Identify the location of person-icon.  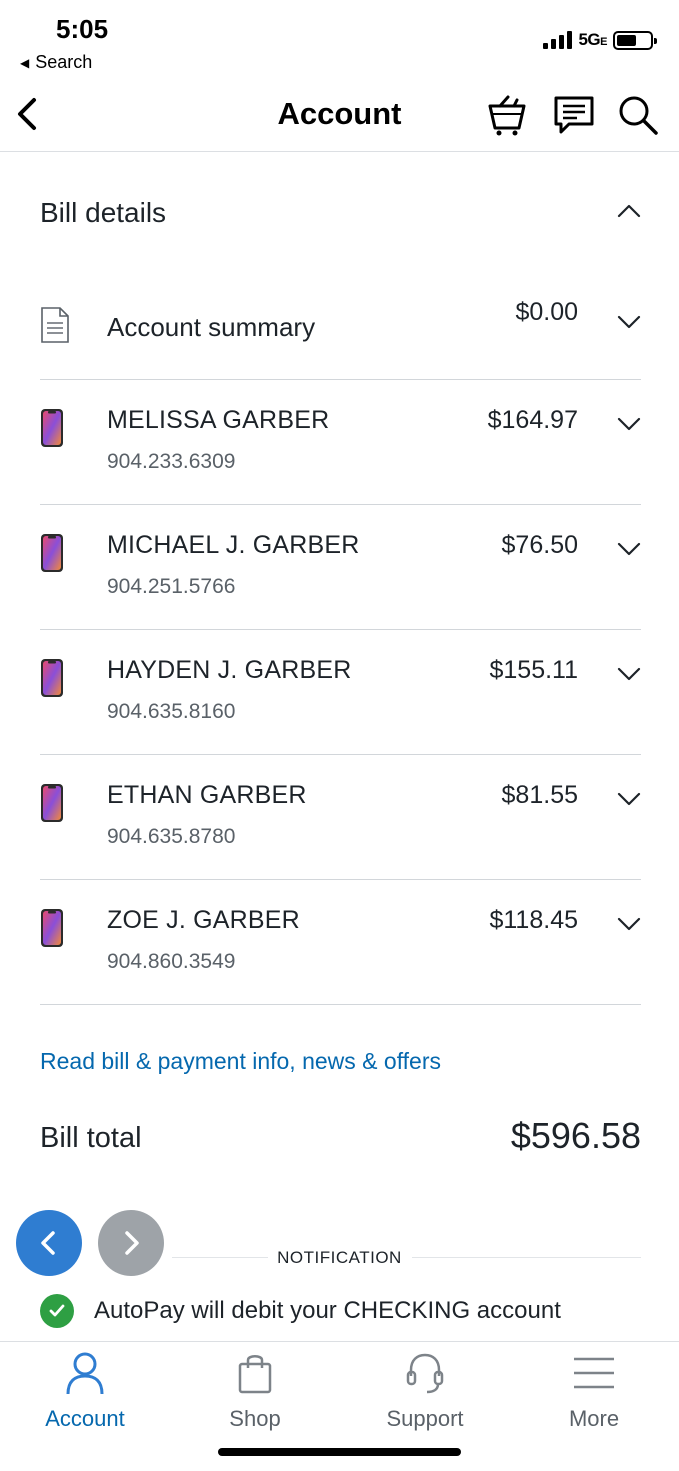
(85, 1373).